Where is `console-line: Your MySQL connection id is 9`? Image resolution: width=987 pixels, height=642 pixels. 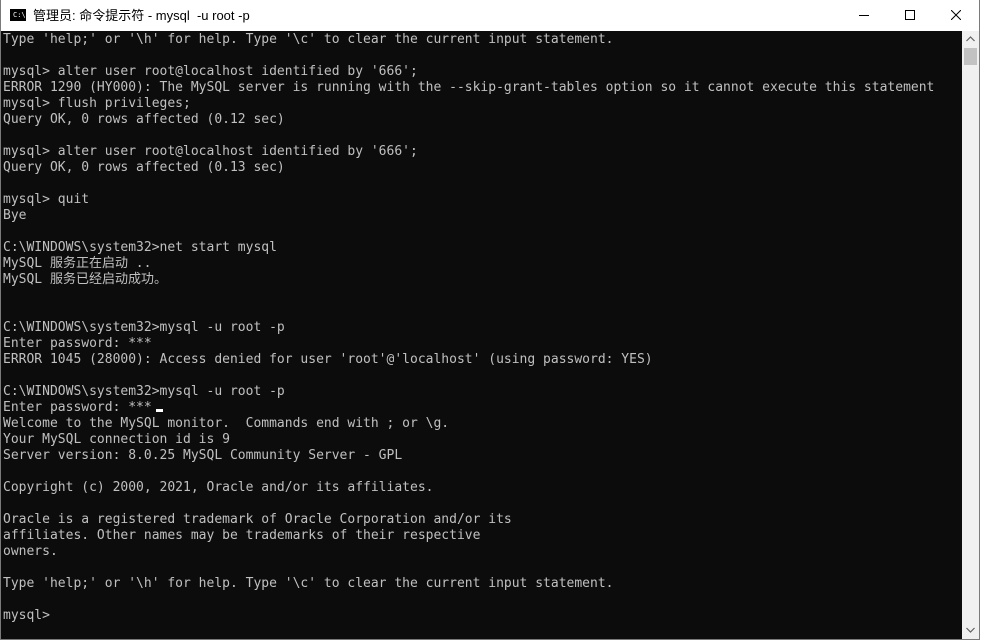 console-line: Your MySQL connection id is 9 is located at coordinates (116, 439).